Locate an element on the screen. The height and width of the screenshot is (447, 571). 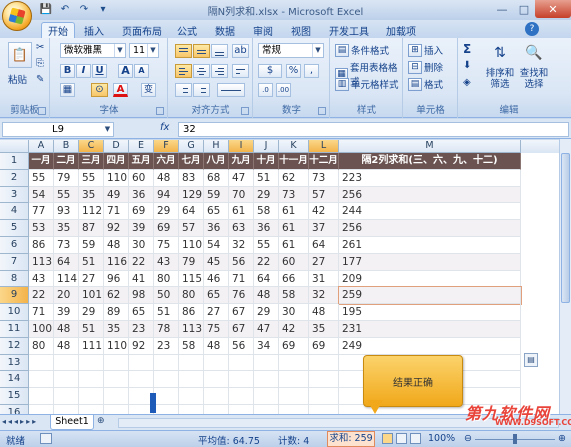
cell-e5: 39 is located at coordinates (141, 228).